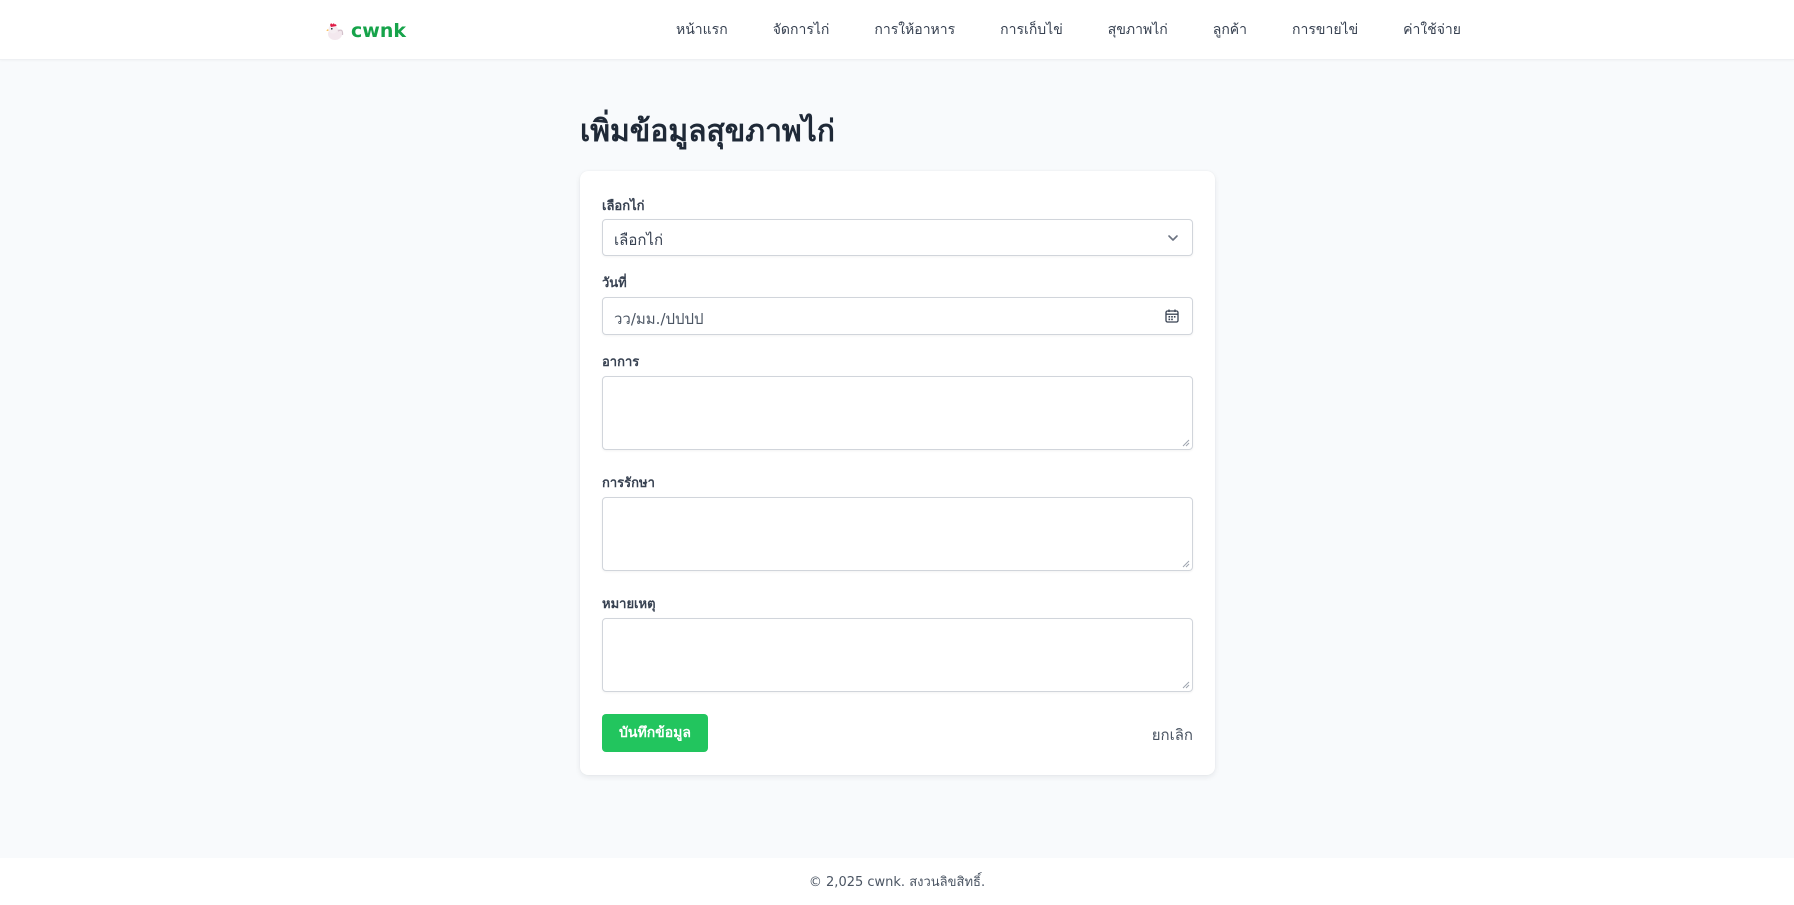 This screenshot has height=905, width=1794. I want to click on chicken-select-label: เลือกไก่, so click(623, 206).